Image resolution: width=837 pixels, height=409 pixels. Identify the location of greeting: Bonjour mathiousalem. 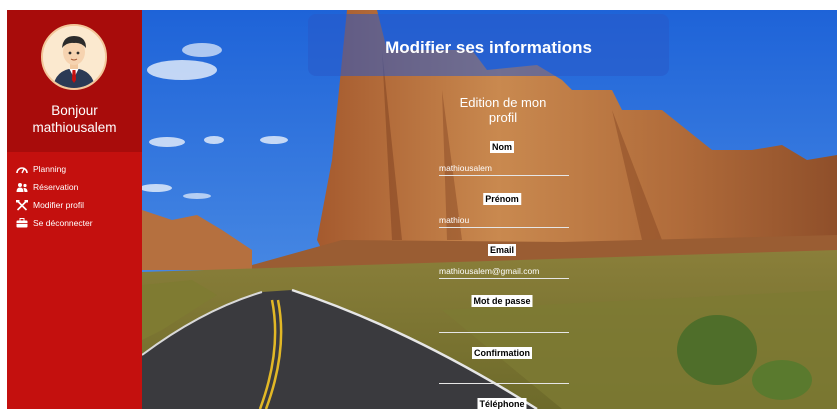
(74, 119).